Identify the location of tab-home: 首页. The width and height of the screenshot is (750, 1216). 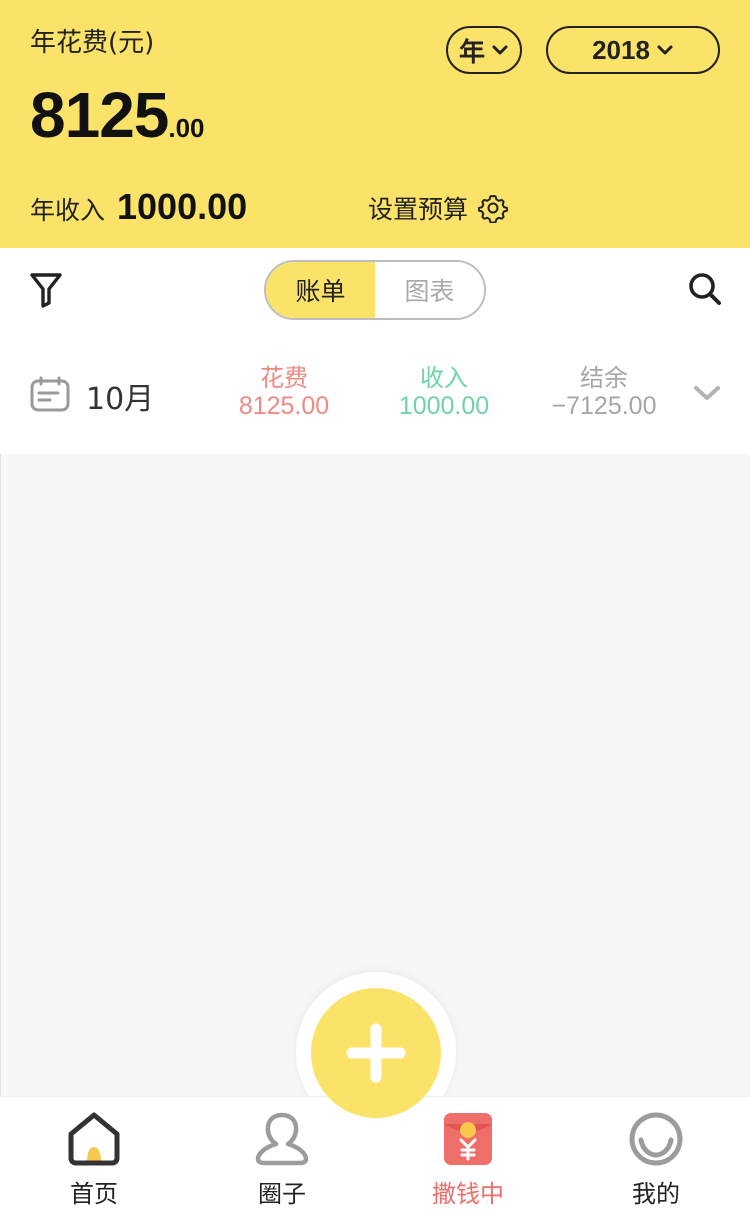
(94, 1160).